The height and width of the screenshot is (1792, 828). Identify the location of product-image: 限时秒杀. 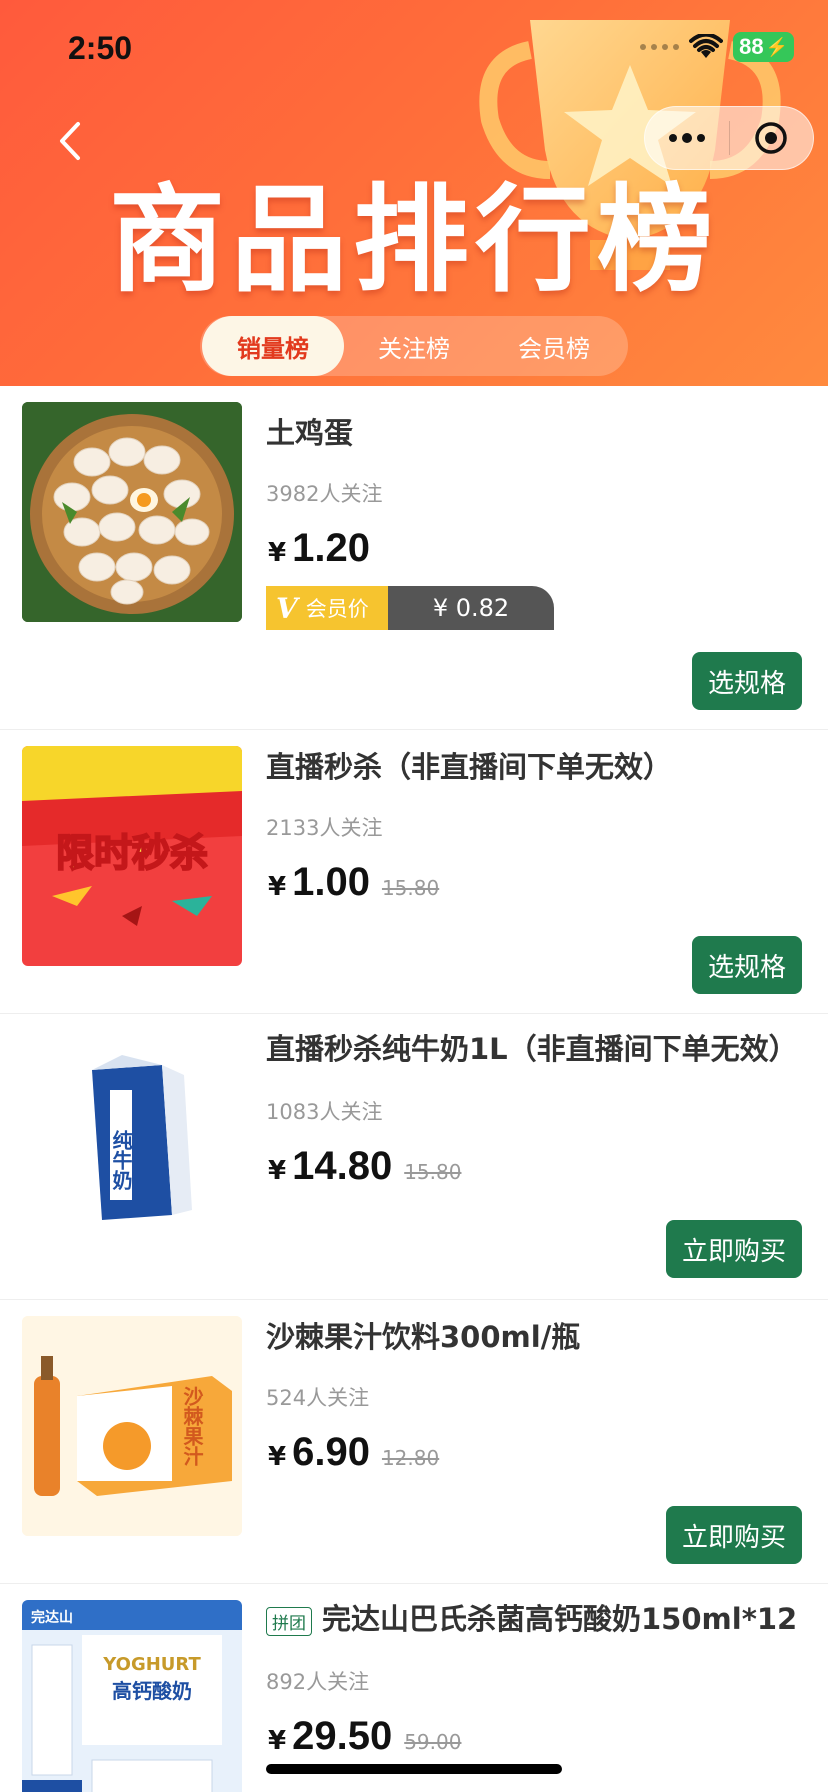
(132, 856).